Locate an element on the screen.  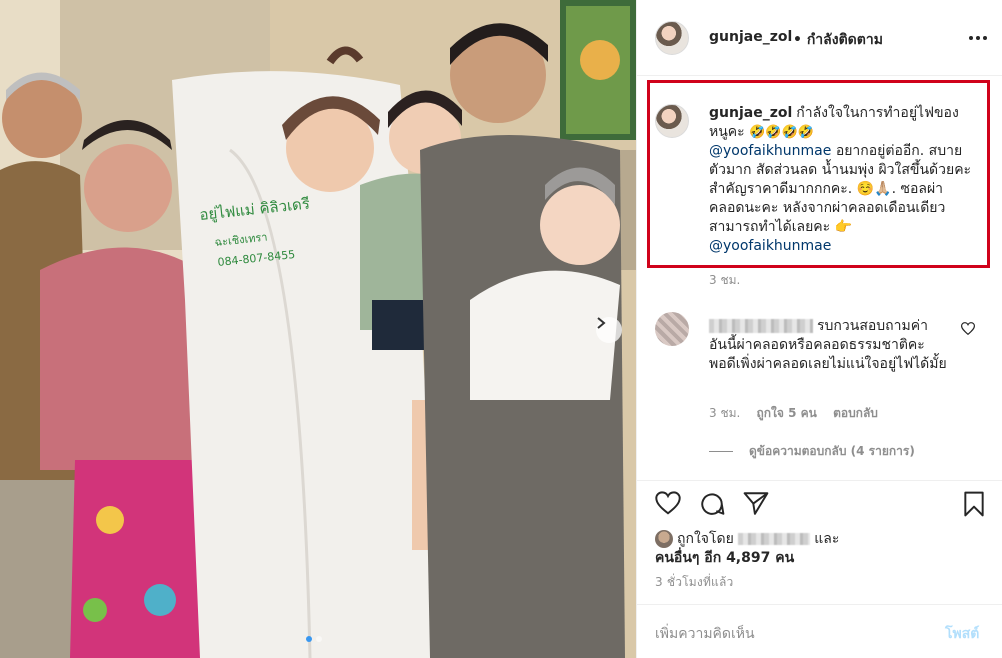
caption-username: gunjae_zol is located at coordinates (750, 113).